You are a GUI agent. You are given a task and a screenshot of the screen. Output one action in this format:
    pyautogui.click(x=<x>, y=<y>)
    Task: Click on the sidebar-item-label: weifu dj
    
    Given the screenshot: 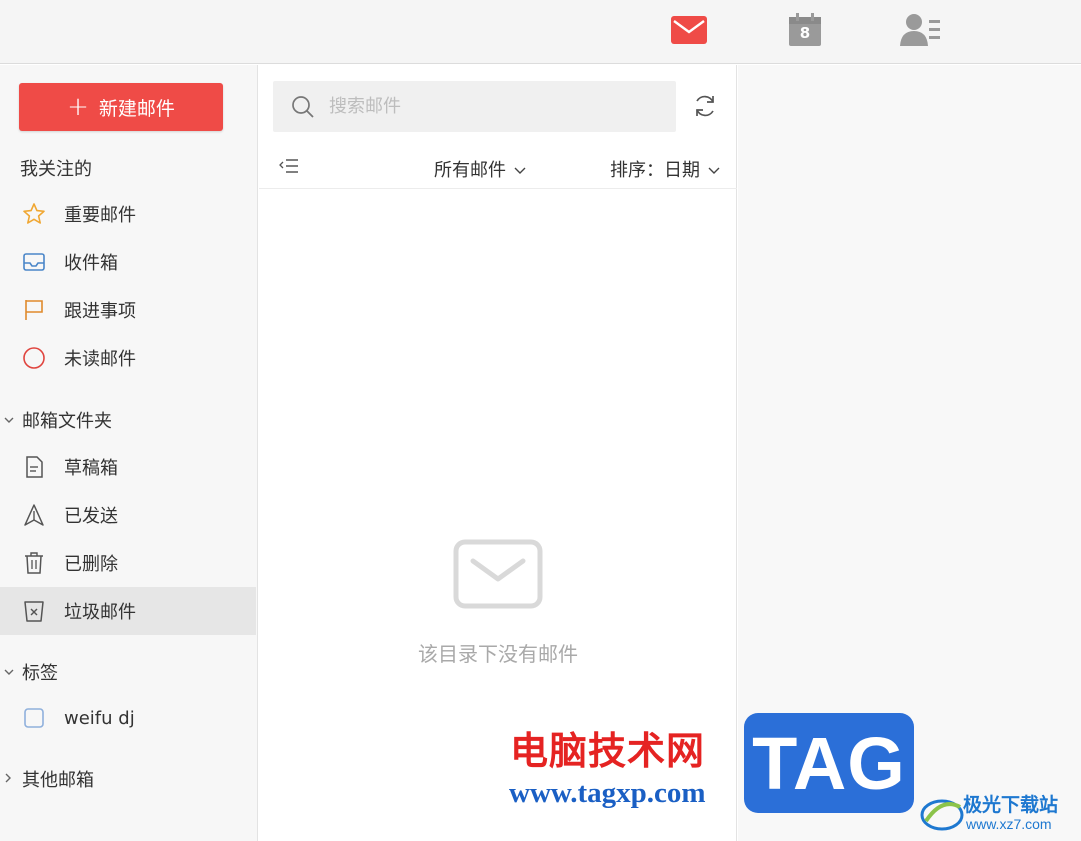 What is the action you would take?
    pyautogui.click(x=99, y=718)
    